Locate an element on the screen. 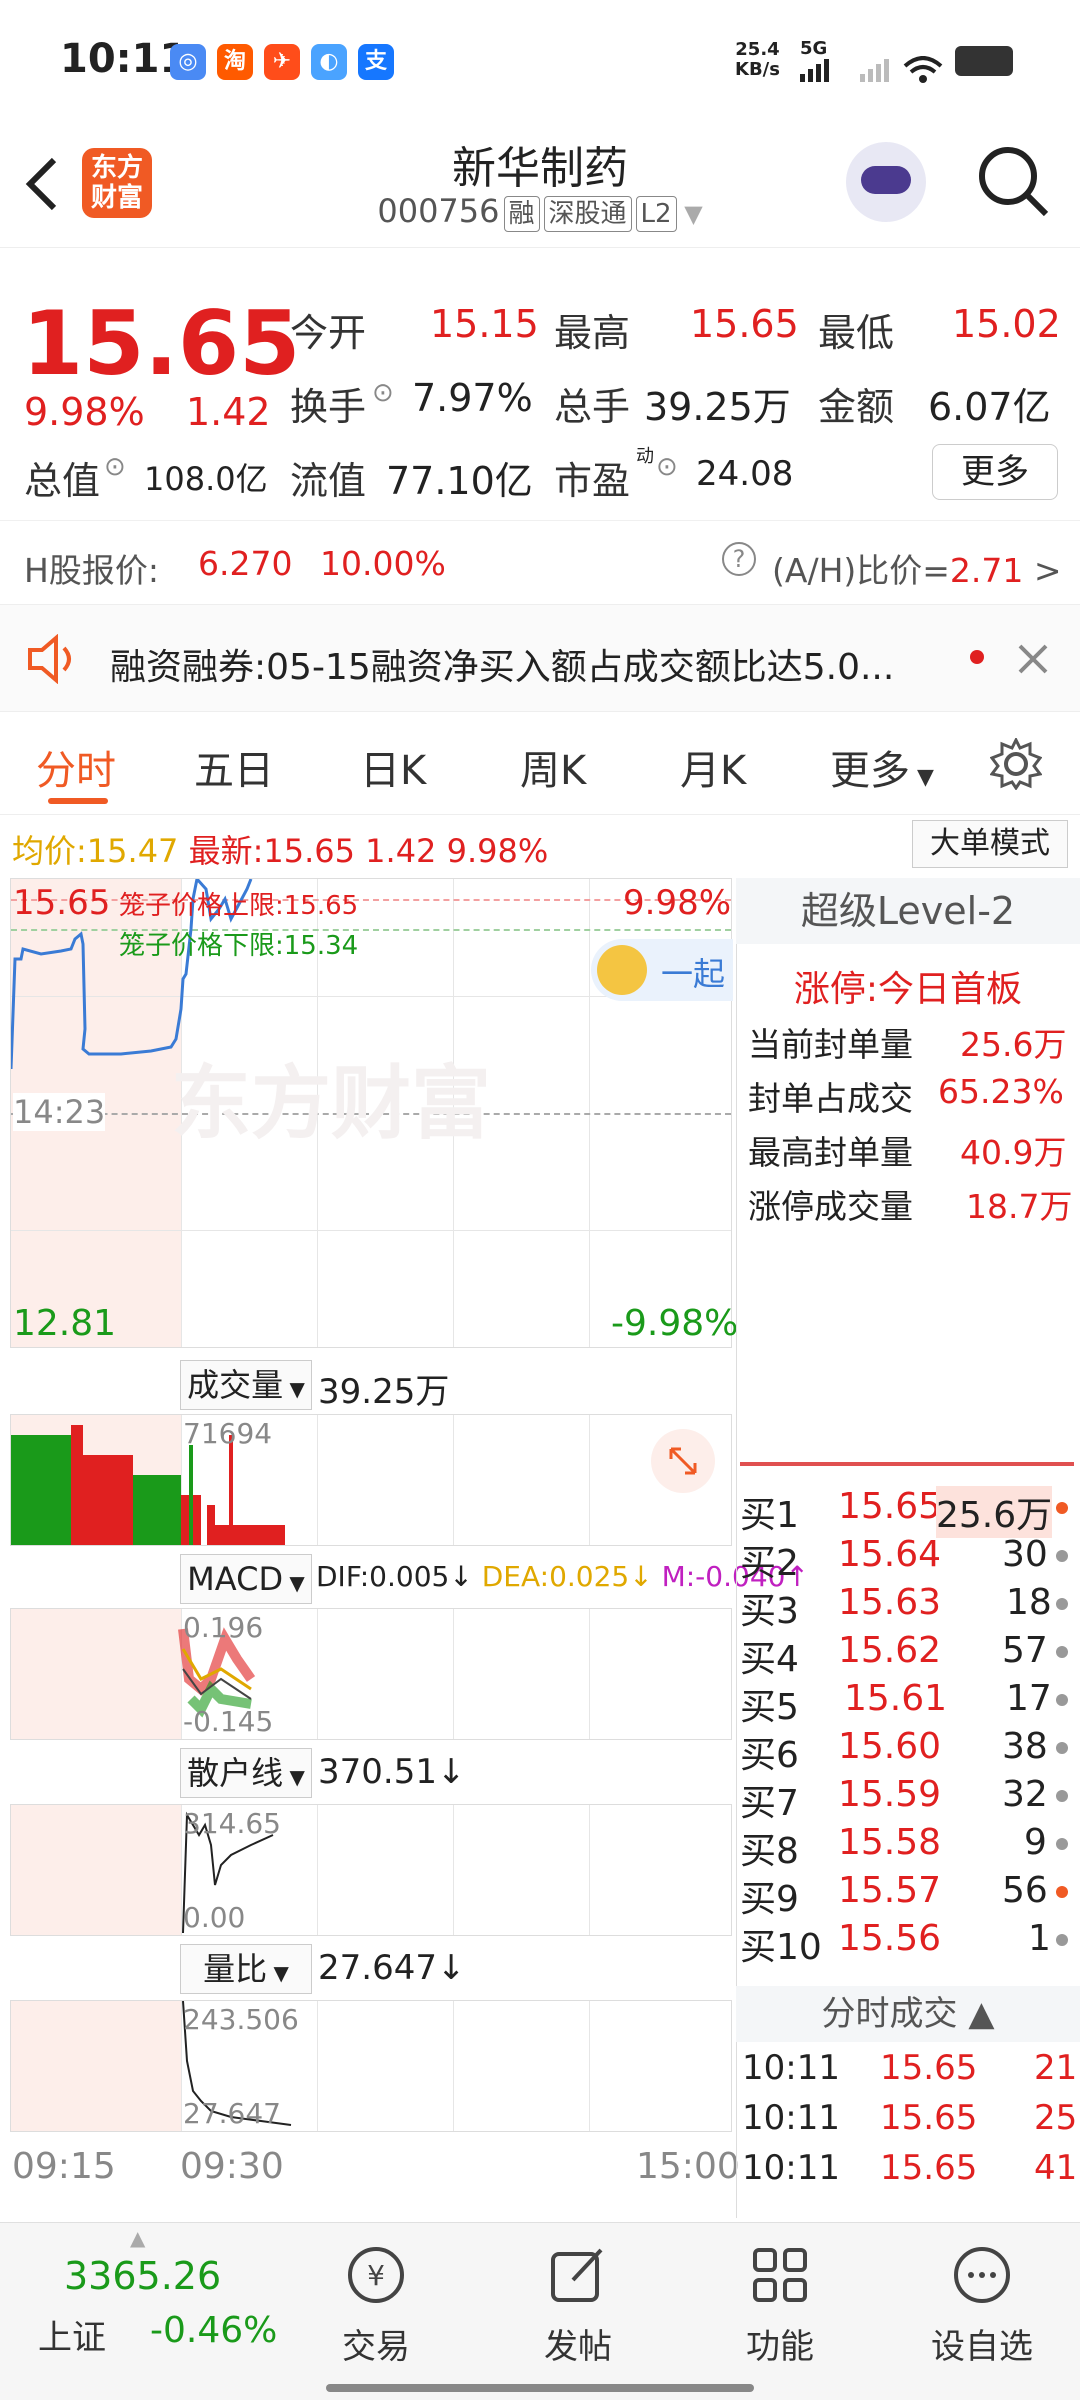 The image size is (1080, 2400). hshare-pct: 10.00% is located at coordinates (383, 563).